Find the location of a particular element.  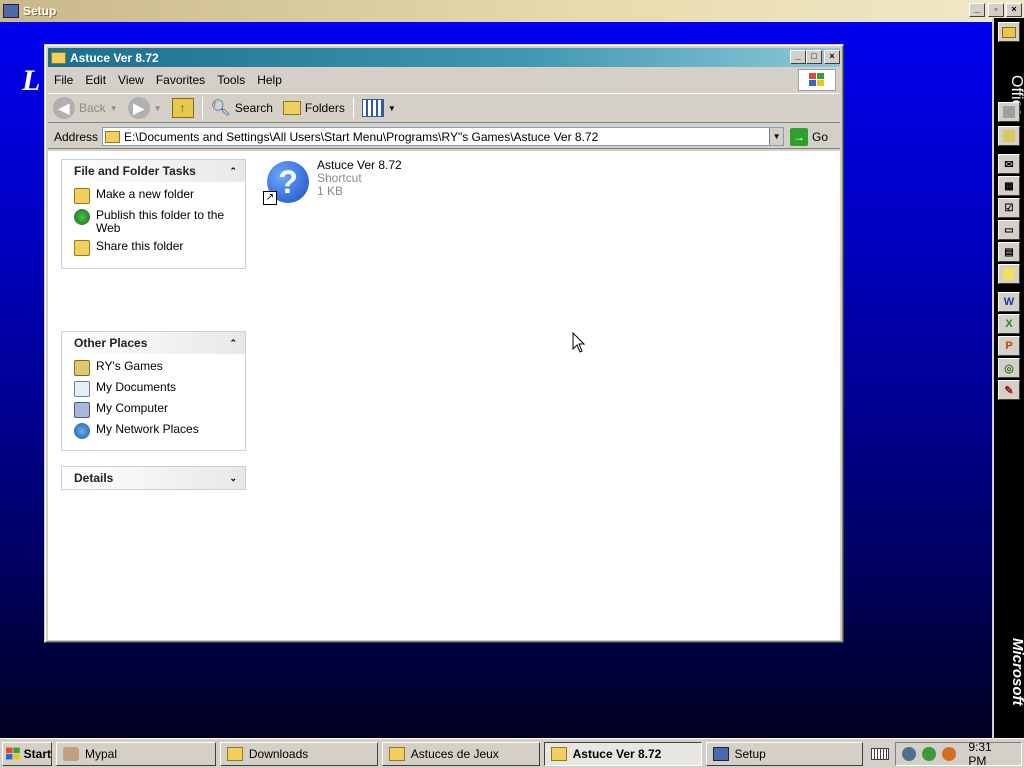

taskbar-button-setup: Setup is located at coordinates (784, 753).